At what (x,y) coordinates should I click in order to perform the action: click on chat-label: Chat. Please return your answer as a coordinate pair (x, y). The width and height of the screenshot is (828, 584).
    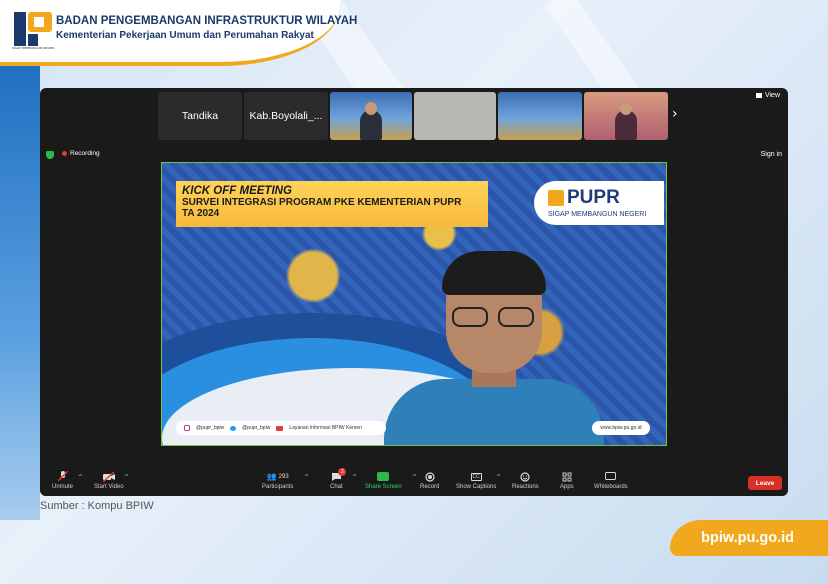
    Looking at the image, I should click on (336, 487).